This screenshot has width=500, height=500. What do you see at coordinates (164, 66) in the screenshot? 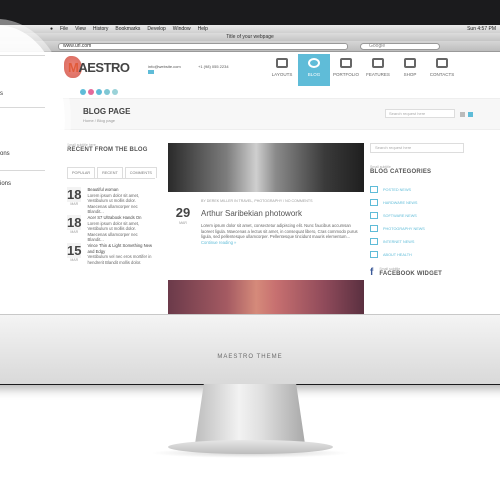
I see `contact-email: info@website.com` at bounding box center [164, 66].